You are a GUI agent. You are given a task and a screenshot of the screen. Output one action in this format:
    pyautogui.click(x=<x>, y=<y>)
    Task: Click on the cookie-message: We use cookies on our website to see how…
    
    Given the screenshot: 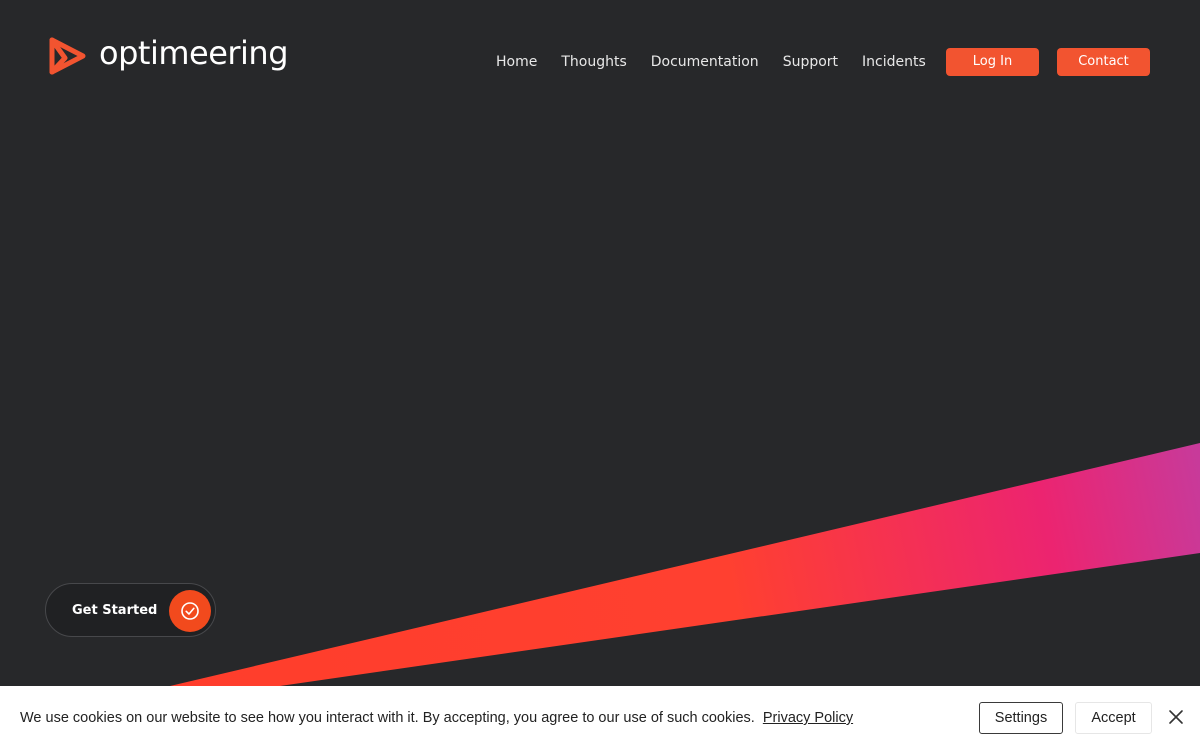 What is the action you would take?
    pyautogui.click(x=387, y=718)
    